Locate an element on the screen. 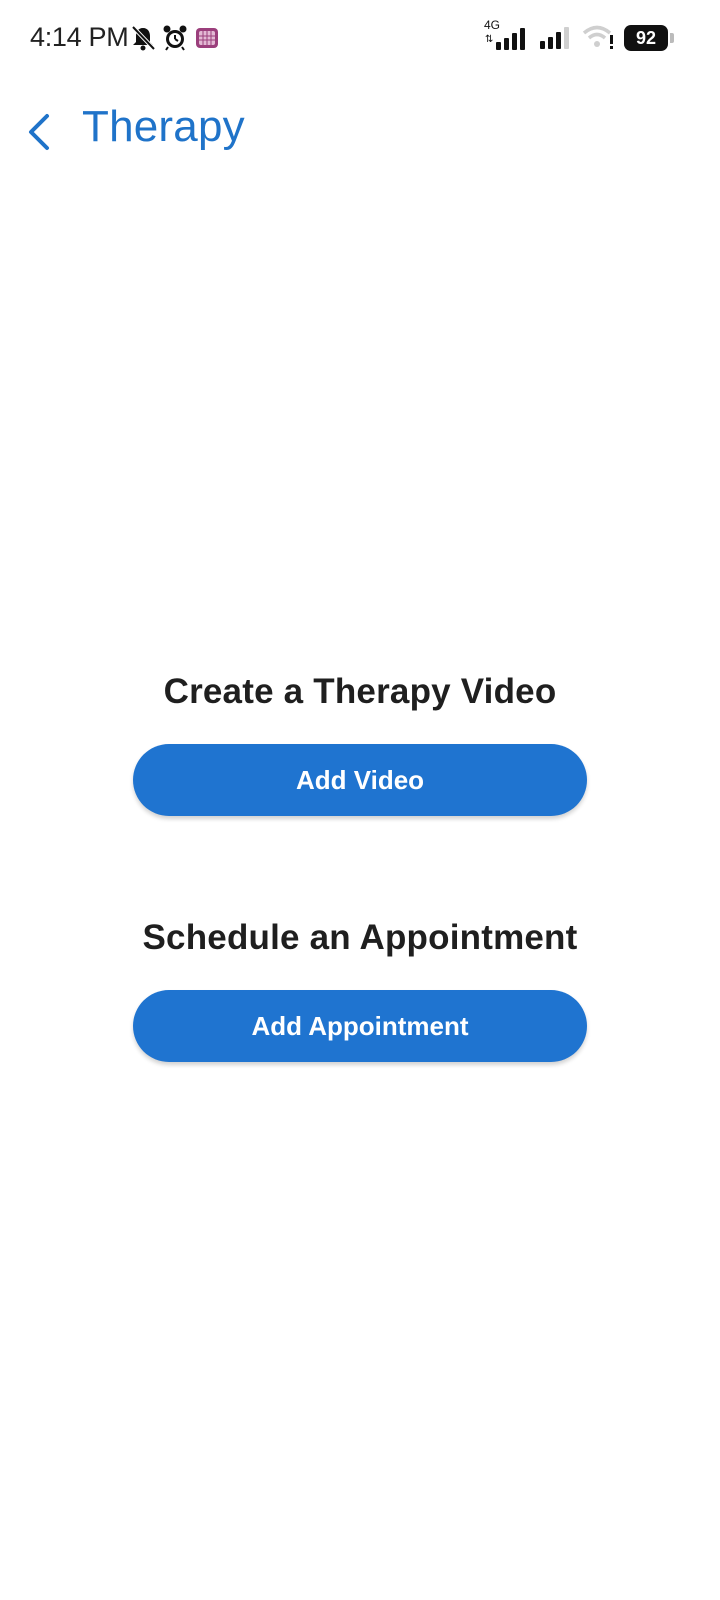  mute-icon is located at coordinates (143, 38).